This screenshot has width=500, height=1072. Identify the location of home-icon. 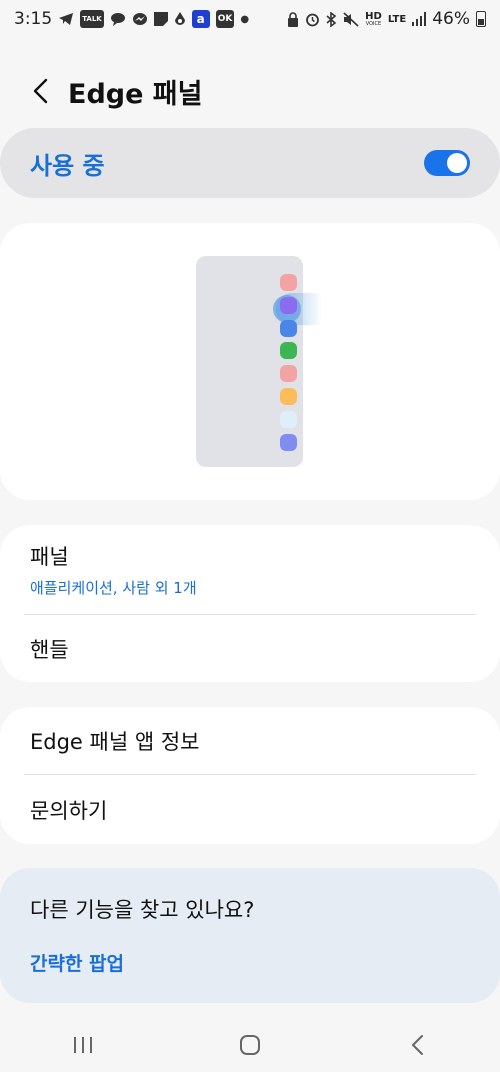
(249, 1045).